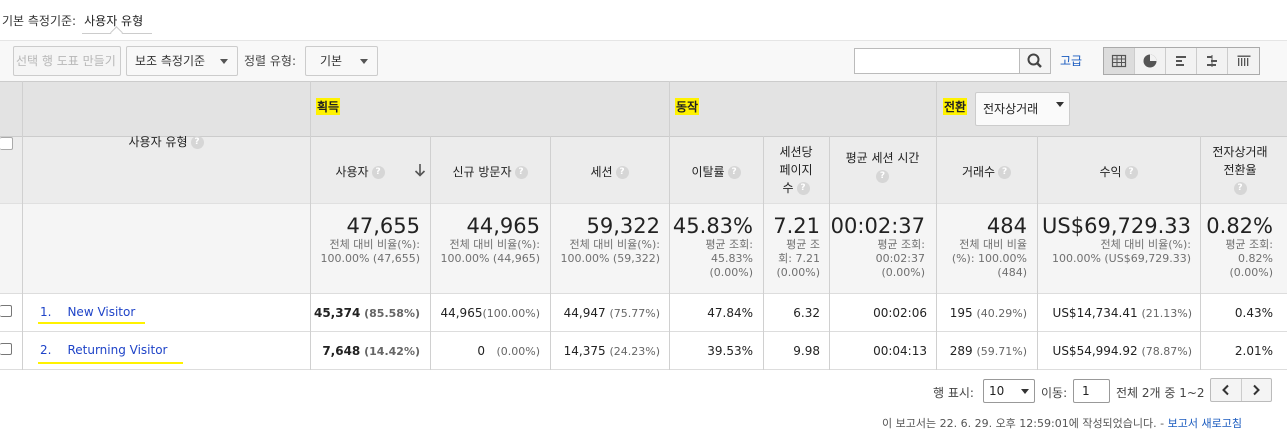 This screenshot has height=437, width=1287. I want to click on ecommerce-rate-header: 전자상거래 전환율 ?, so click(1240, 170).